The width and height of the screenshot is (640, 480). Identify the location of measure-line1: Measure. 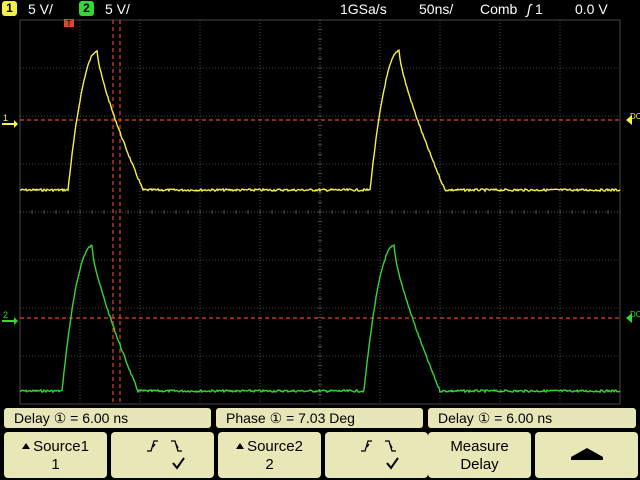
(479, 446).